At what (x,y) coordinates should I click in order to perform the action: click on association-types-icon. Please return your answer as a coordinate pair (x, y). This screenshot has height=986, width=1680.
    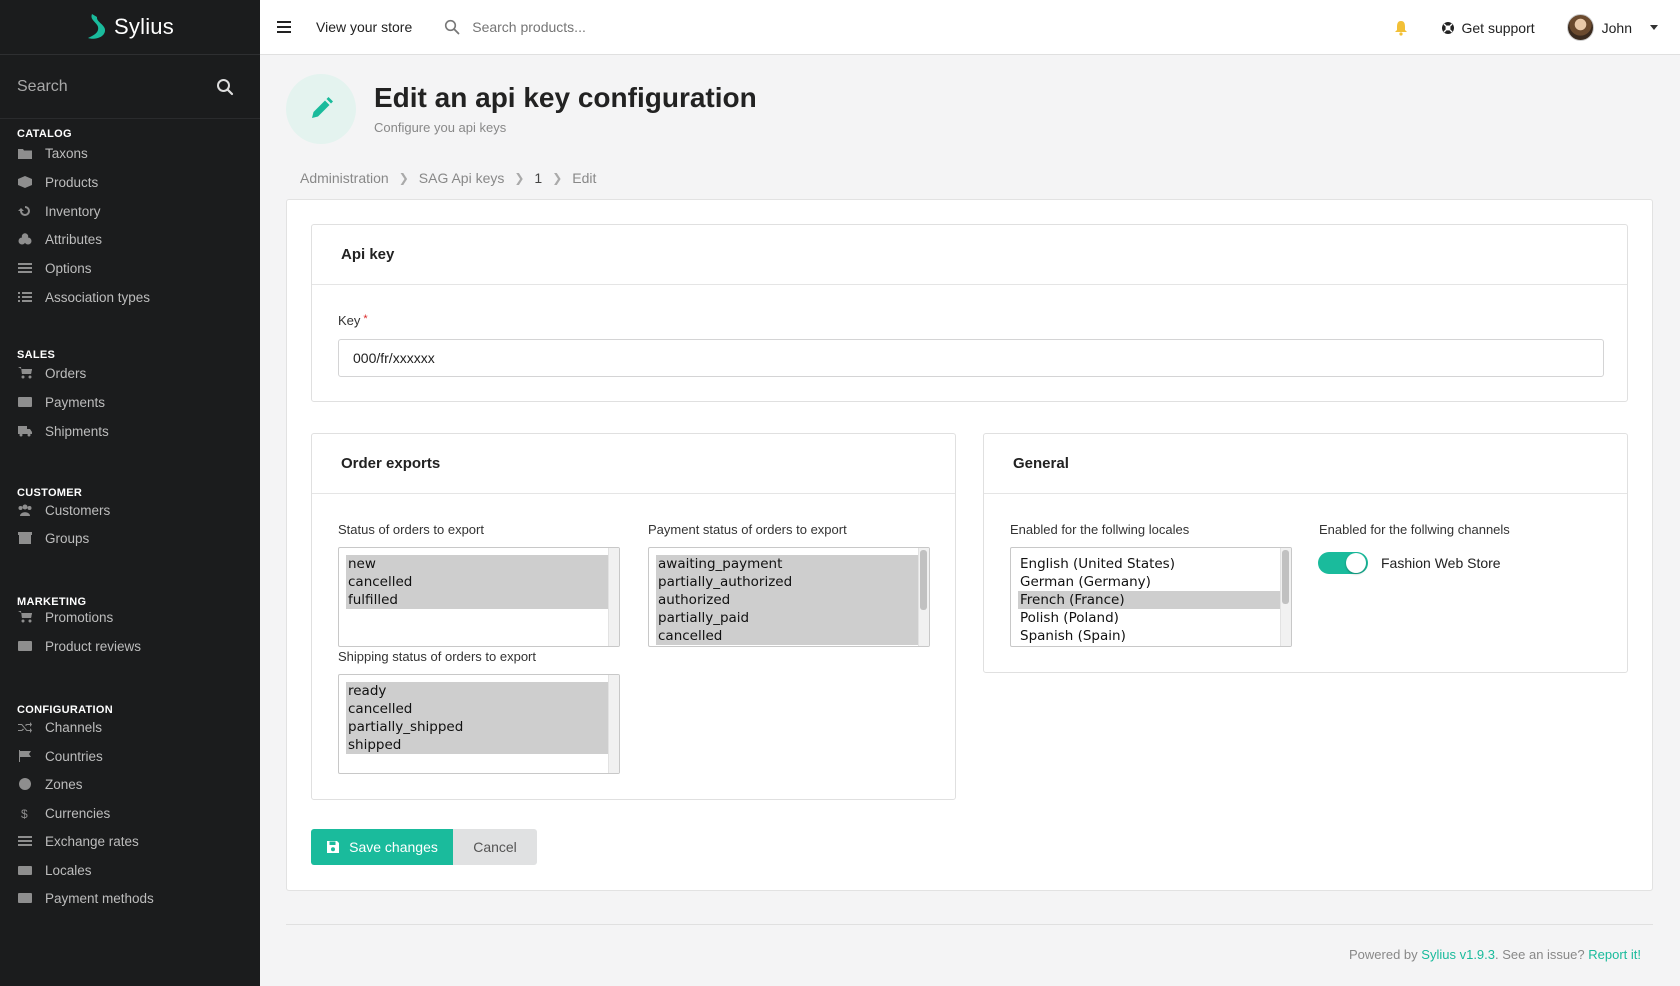
    Looking at the image, I should click on (25, 297).